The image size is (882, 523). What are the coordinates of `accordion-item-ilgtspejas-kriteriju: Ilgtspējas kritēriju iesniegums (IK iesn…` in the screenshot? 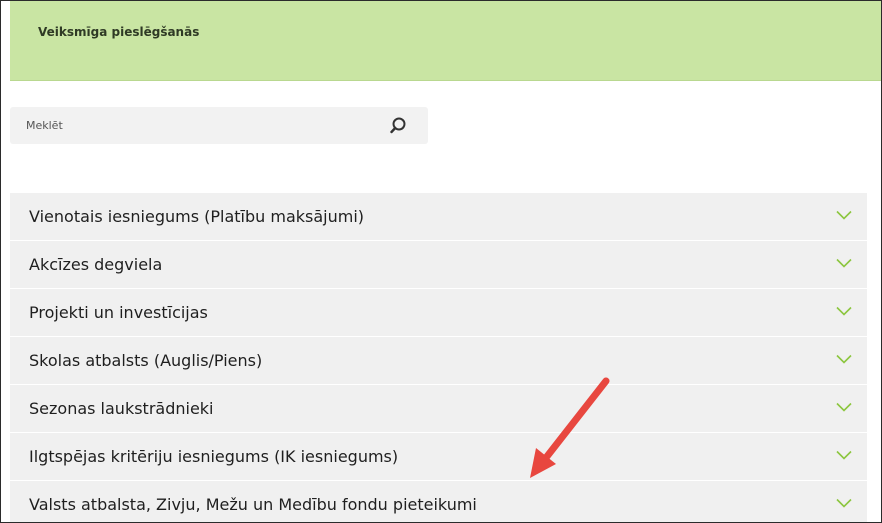 It's located at (438, 457).